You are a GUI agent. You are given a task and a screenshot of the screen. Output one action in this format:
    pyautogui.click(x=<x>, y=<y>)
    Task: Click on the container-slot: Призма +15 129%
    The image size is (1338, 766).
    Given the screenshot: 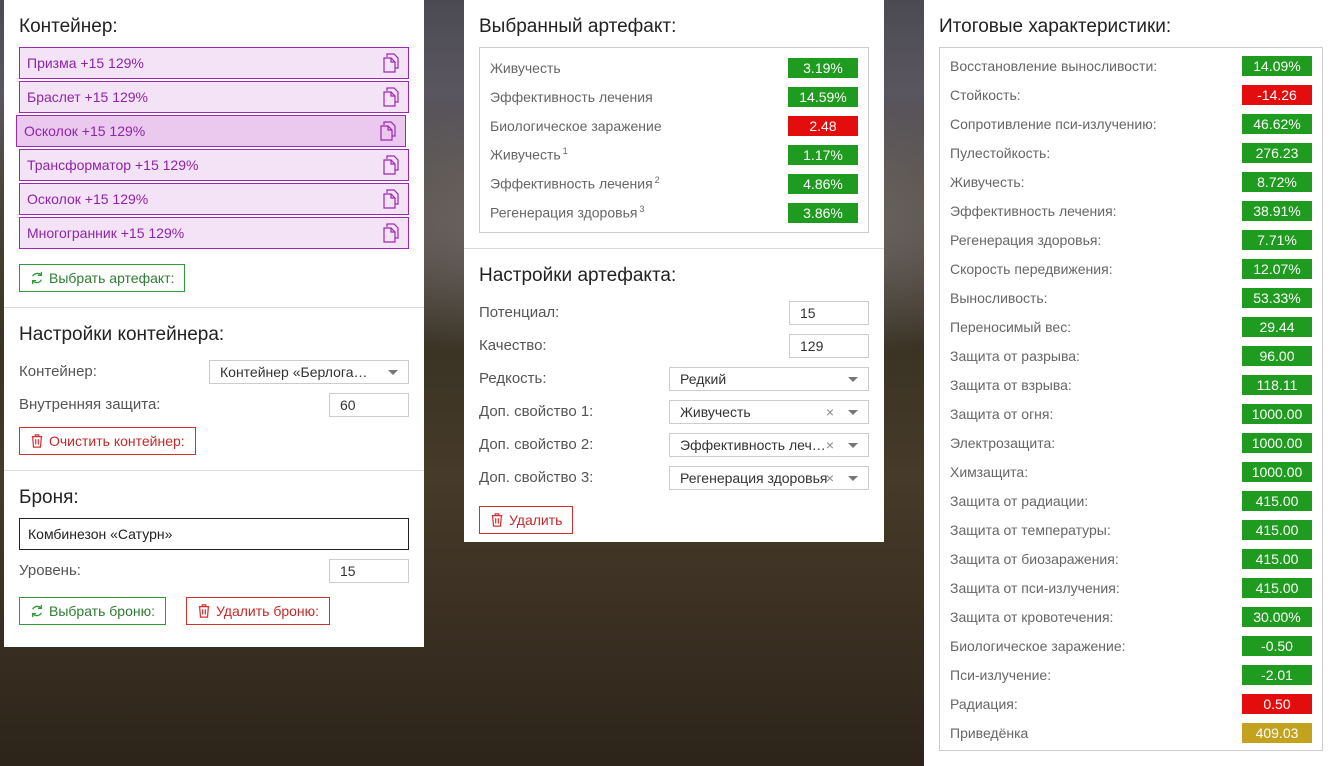 What is the action you would take?
    pyautogui.click(x=214, y=63)
    